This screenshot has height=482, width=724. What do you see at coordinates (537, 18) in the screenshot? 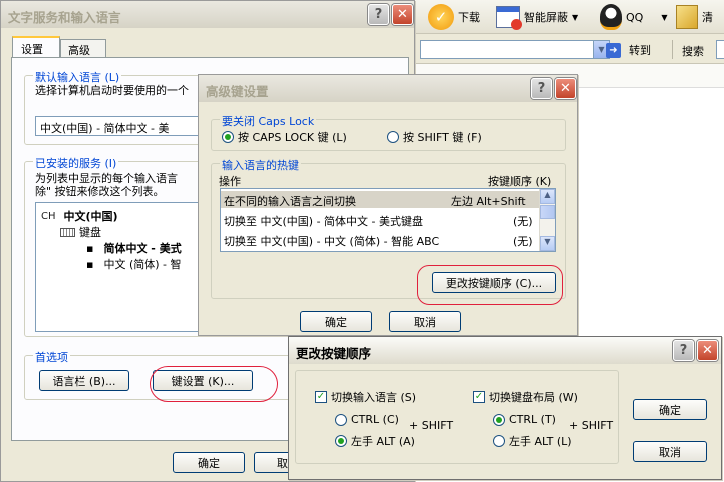
I see `popup-block-button: 智能屏蔽 ▼` at bounding box center [537, 18].